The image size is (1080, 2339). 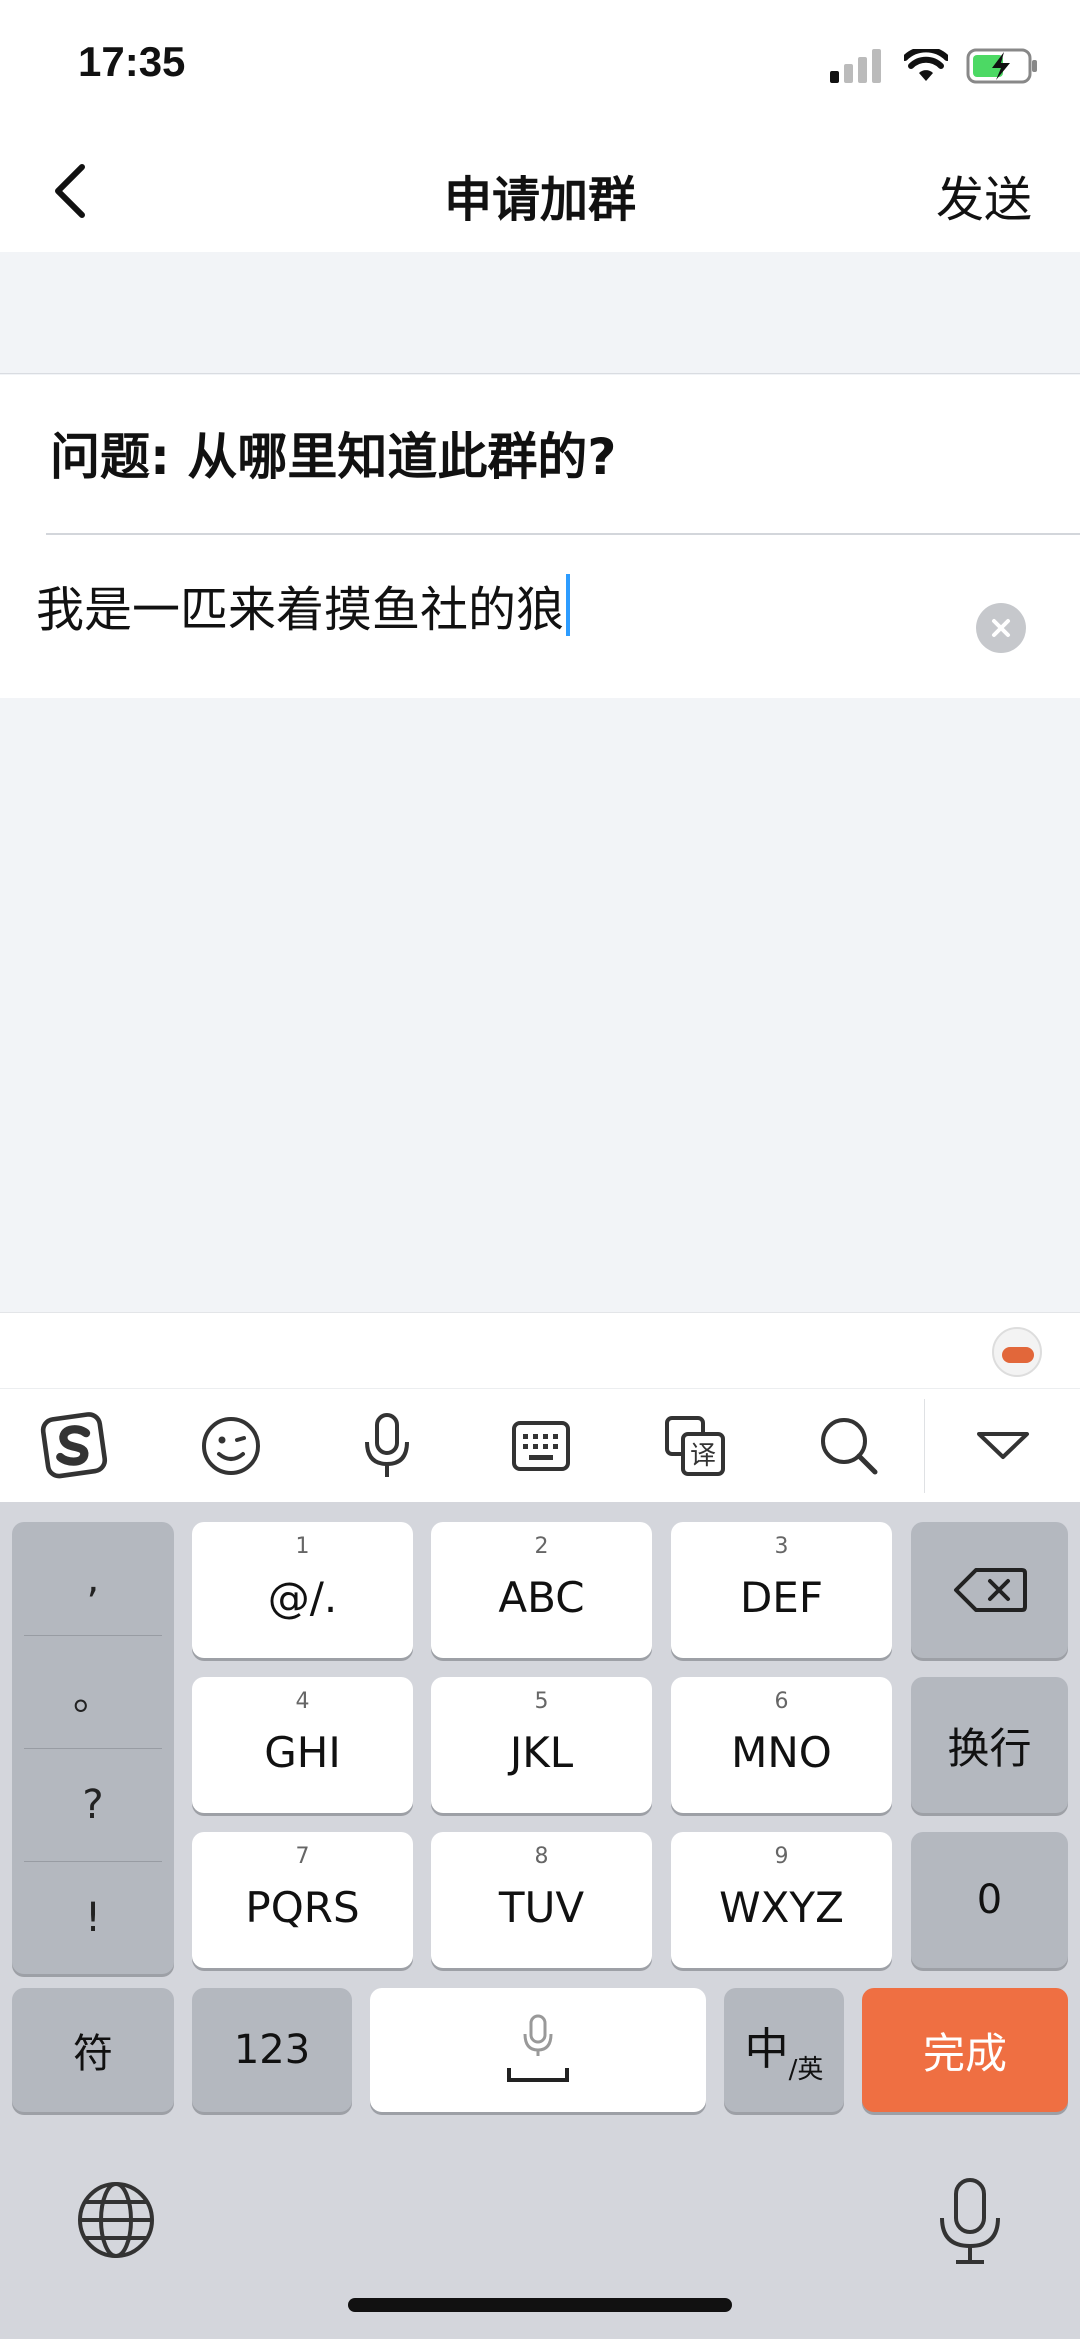 I want to click on key-7: 7 PQRS, so click(x=302, y=1900).